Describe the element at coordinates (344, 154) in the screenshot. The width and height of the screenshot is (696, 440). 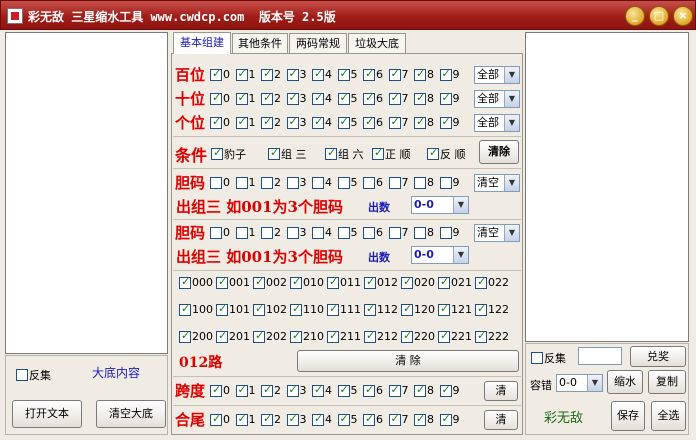
I see `cond-zuliu: 组 六` at that location.